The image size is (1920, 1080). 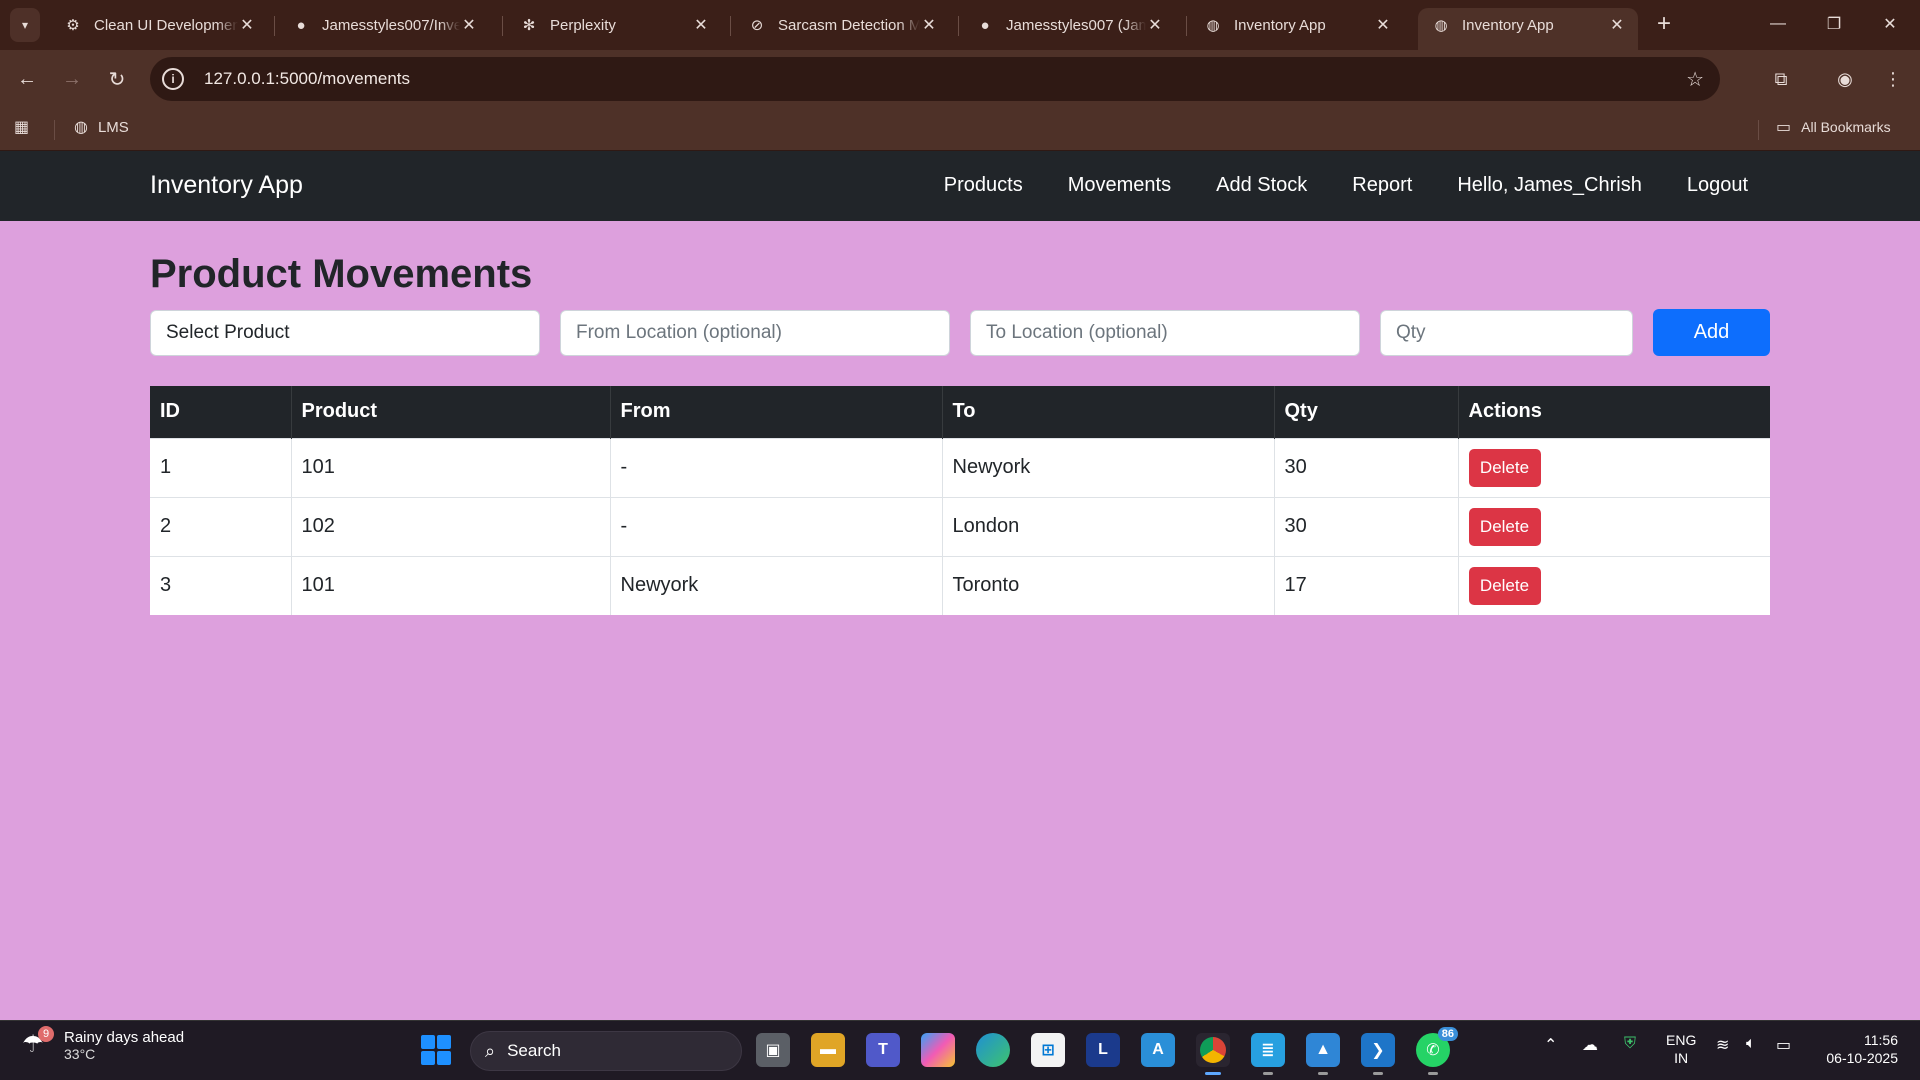 What do you see at coordinates (1108, 467) in the screenshot?
I see `cell-to: Newyork` at bounding box center [1108, 467].